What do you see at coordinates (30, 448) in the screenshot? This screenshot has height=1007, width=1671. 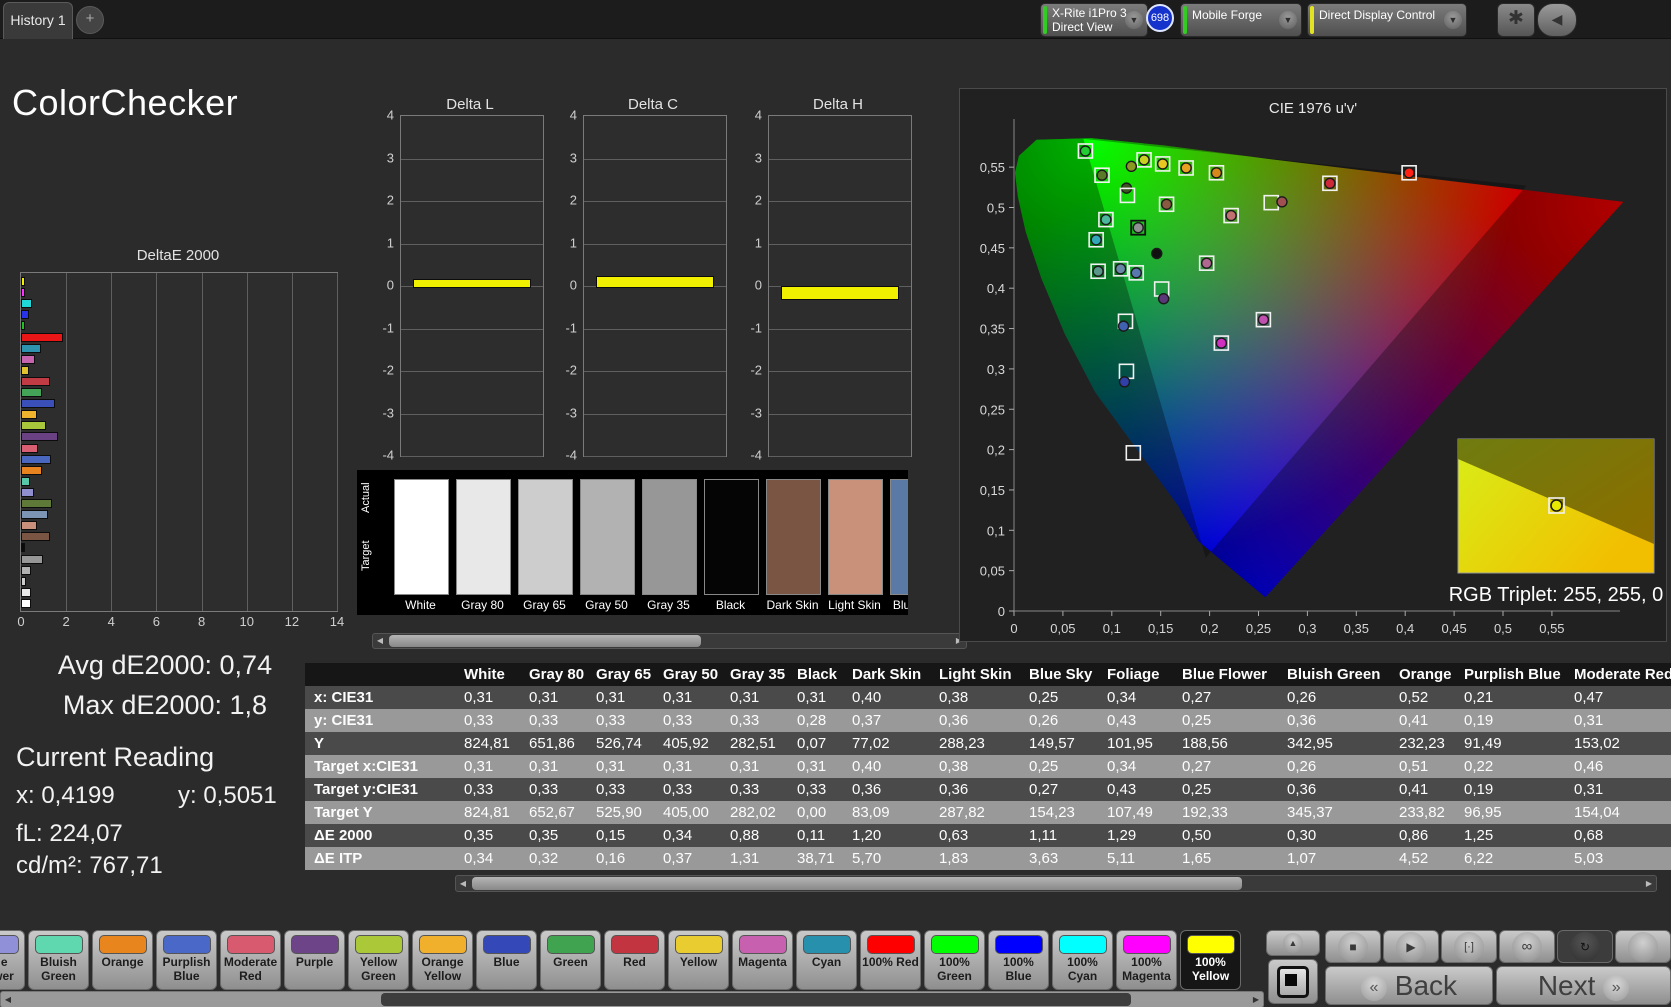 I see `deltae-bar-moderate-red` at bounding box center [30, 448].